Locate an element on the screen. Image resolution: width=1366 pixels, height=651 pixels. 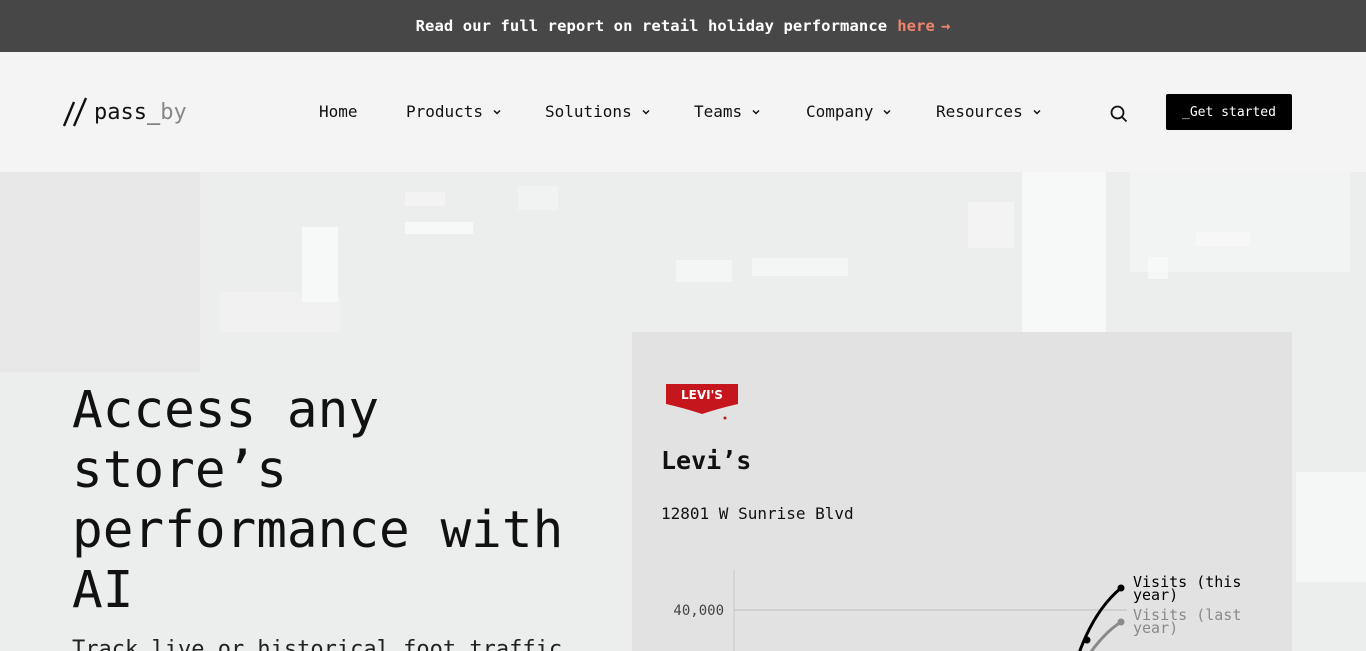
levis-logo: LEVI'S is located at coordinates (702, 402).